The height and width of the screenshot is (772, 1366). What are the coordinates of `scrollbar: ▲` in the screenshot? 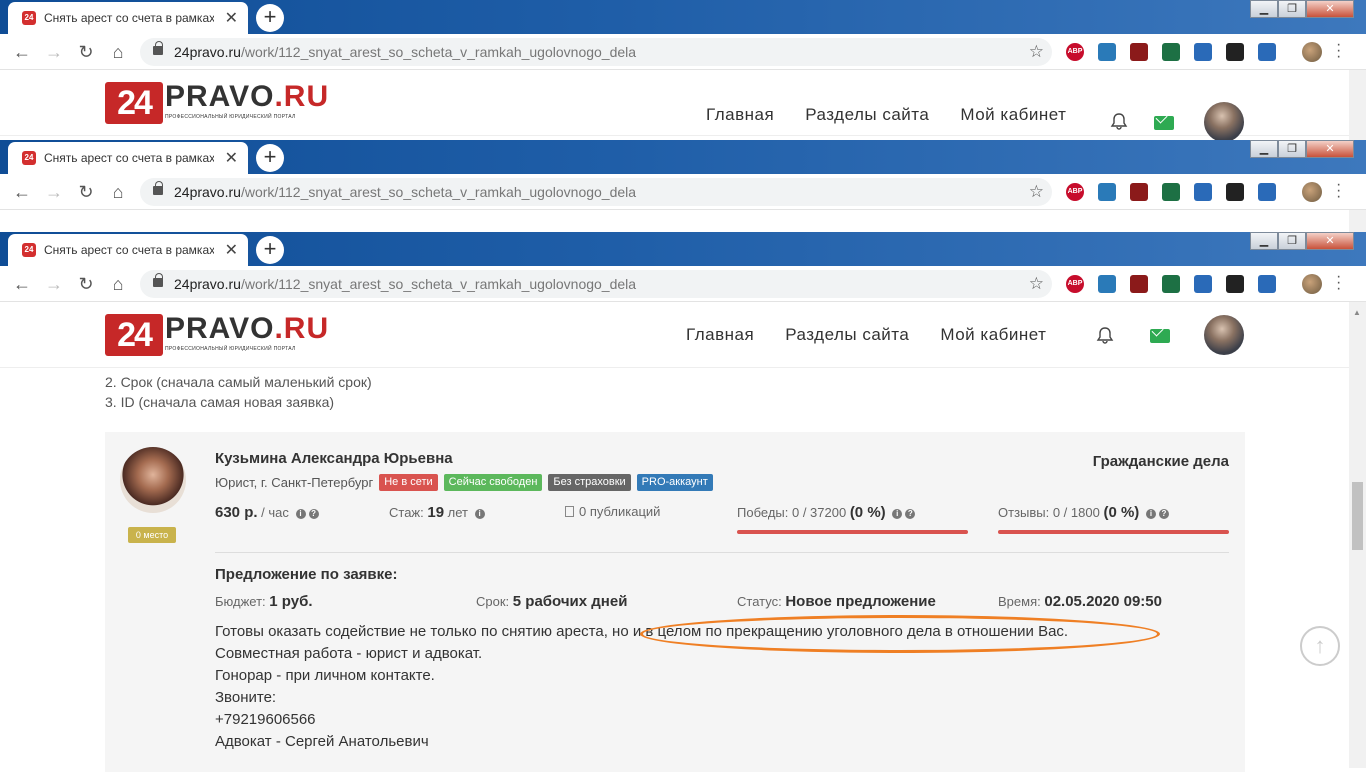 It's located at (1357, 535).